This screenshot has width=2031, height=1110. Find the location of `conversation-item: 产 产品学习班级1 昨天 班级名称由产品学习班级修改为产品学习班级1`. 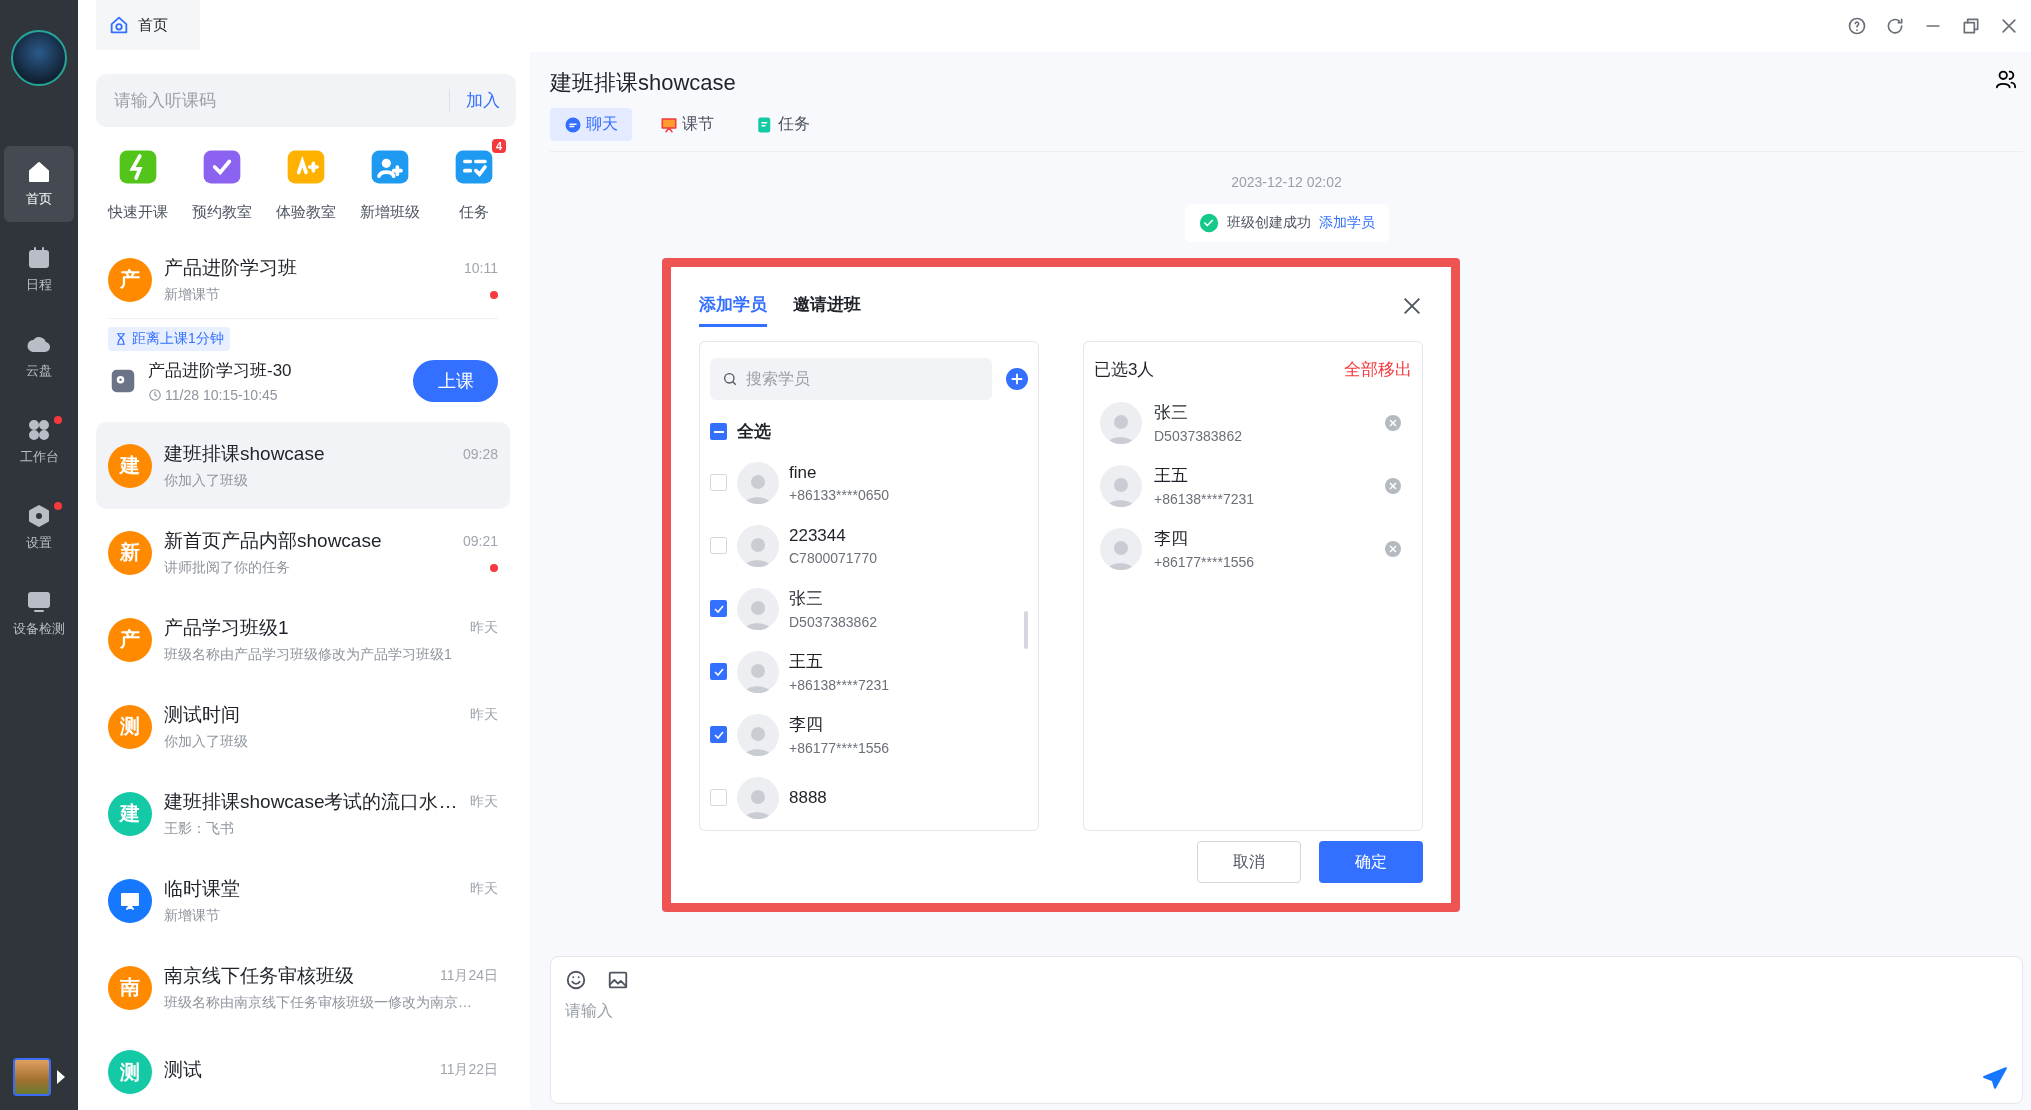

conversation-item: 产 产品学习班级1 昨天 班级名称由产品学习班级修改为产品学习班级1 is located at coordinates (303, 639).